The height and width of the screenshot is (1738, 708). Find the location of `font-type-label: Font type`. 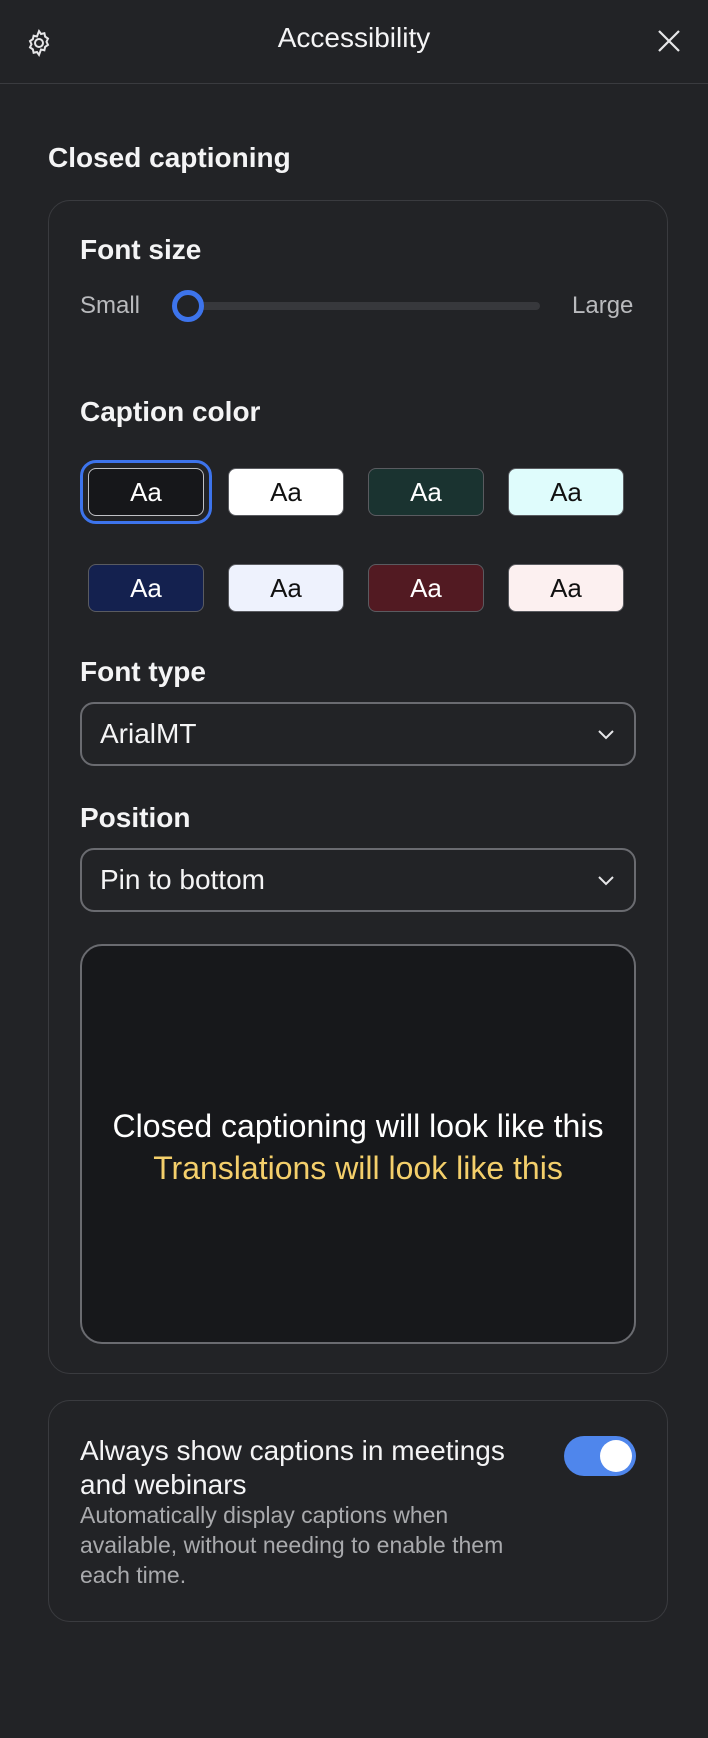

font-type-label: Font type is located at coordinates (143, 671).